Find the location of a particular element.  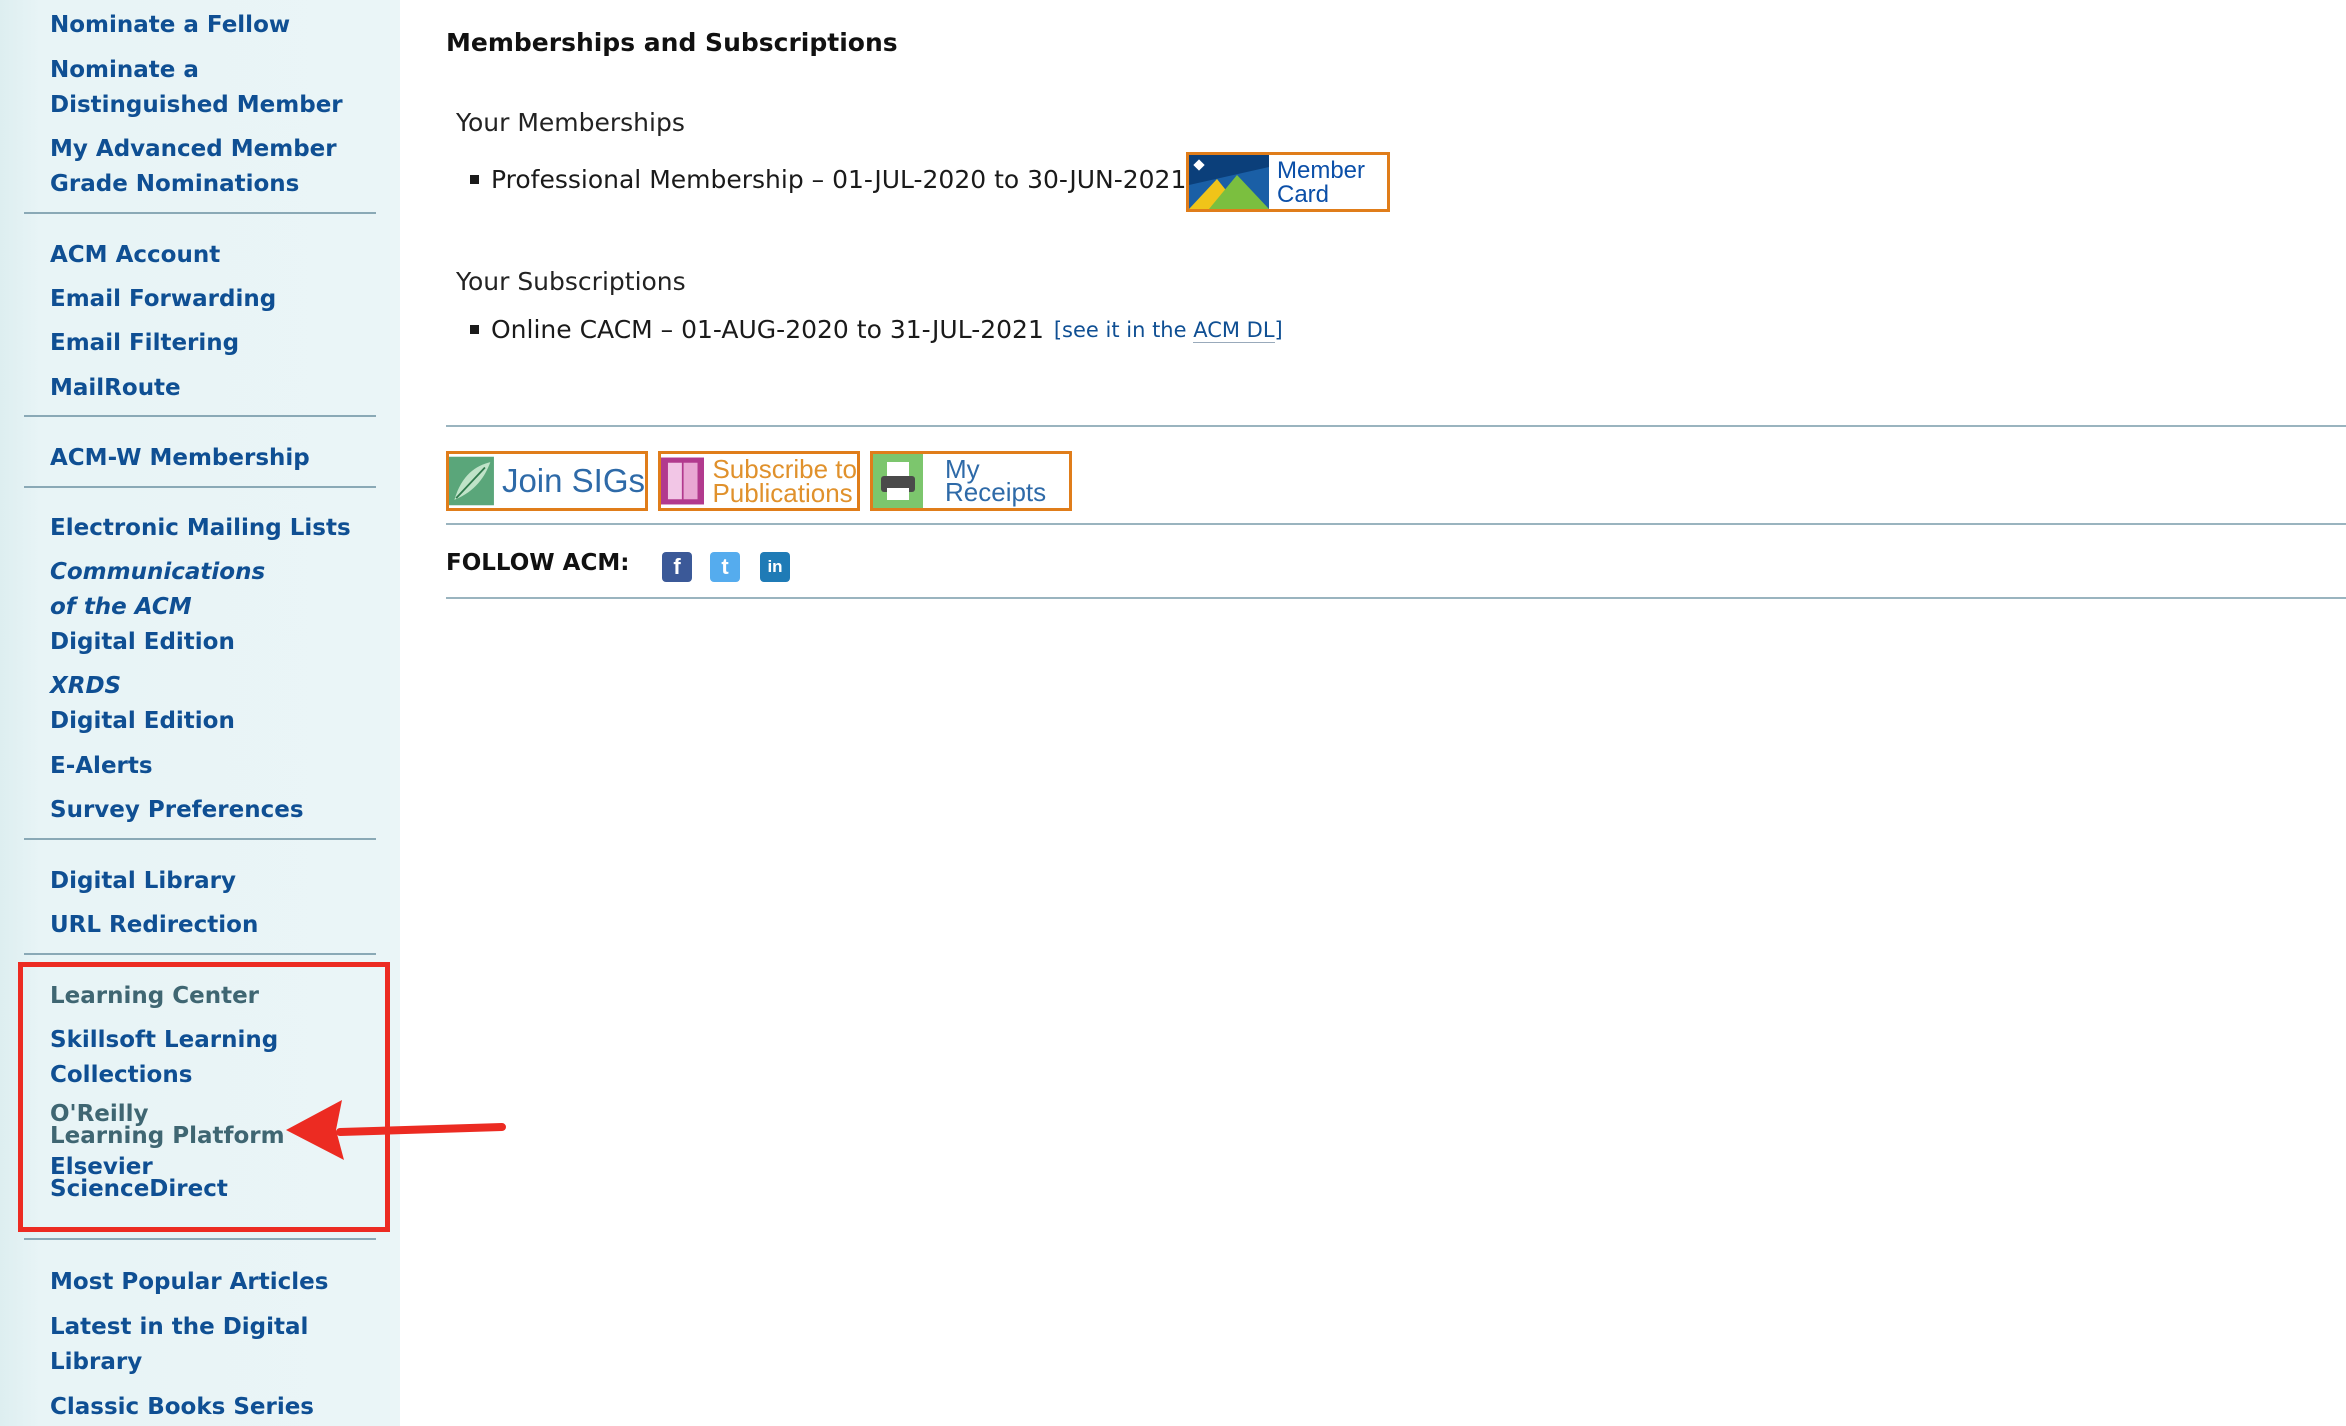

subscriptions-heading: Your Subscriptions is located at coordinates (571, 281).